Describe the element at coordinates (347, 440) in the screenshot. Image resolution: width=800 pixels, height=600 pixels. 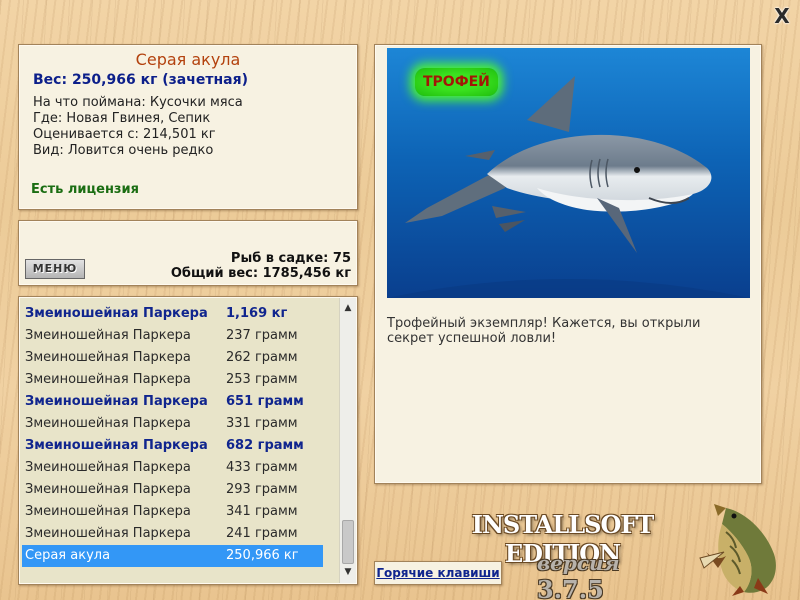
I see `catch-list-scrollbar: ▲ ▼` at that location.